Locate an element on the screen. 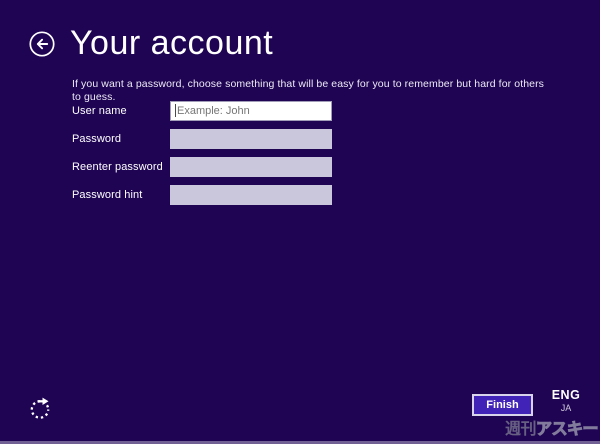  username-input is located at coordinates (251, 111).